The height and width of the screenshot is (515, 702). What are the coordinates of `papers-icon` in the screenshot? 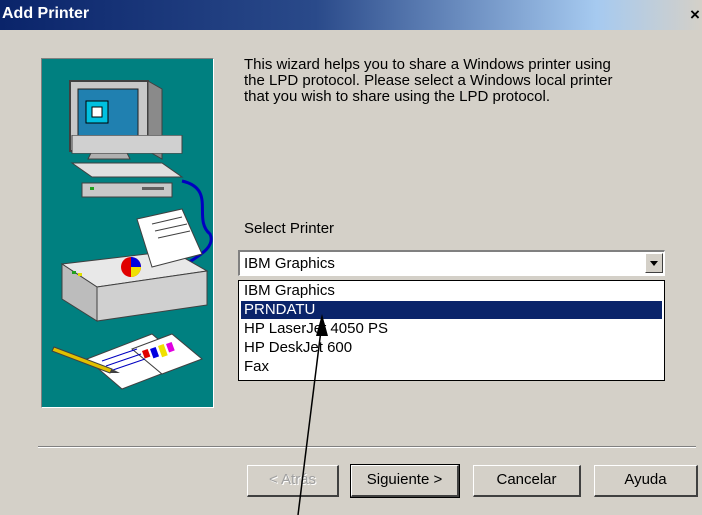 It's located at (127, 361).